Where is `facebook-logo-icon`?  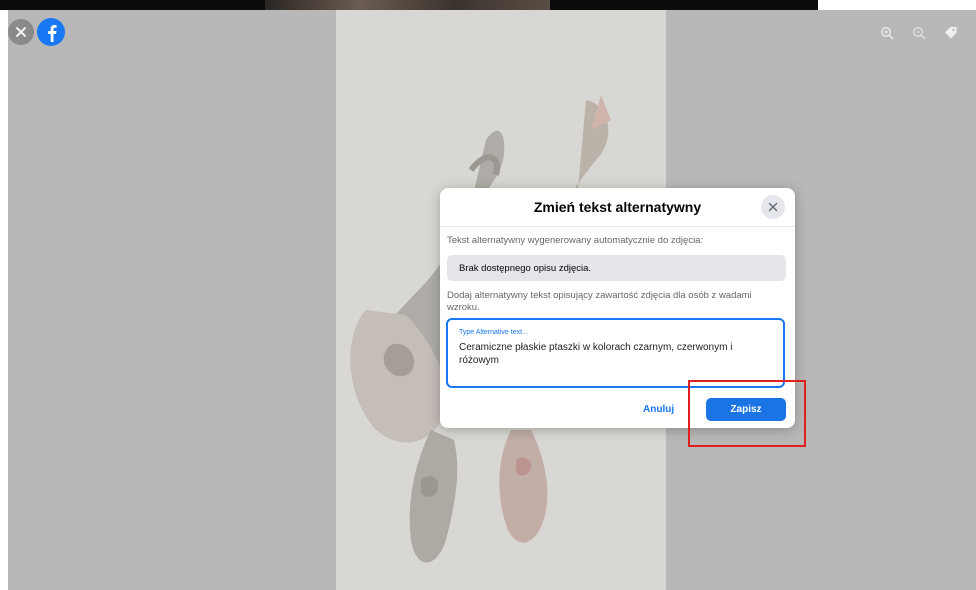
facebook-logo-icon is located at coordinates (52, 33).